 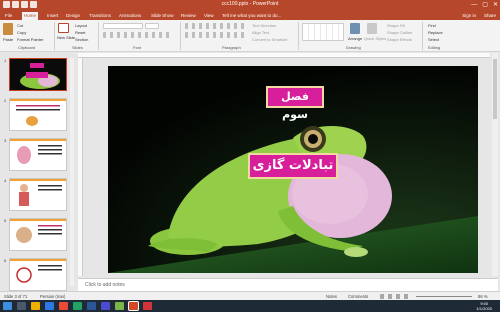 I want to click on slides-group-label: Slides, so click(x=77, y=47).